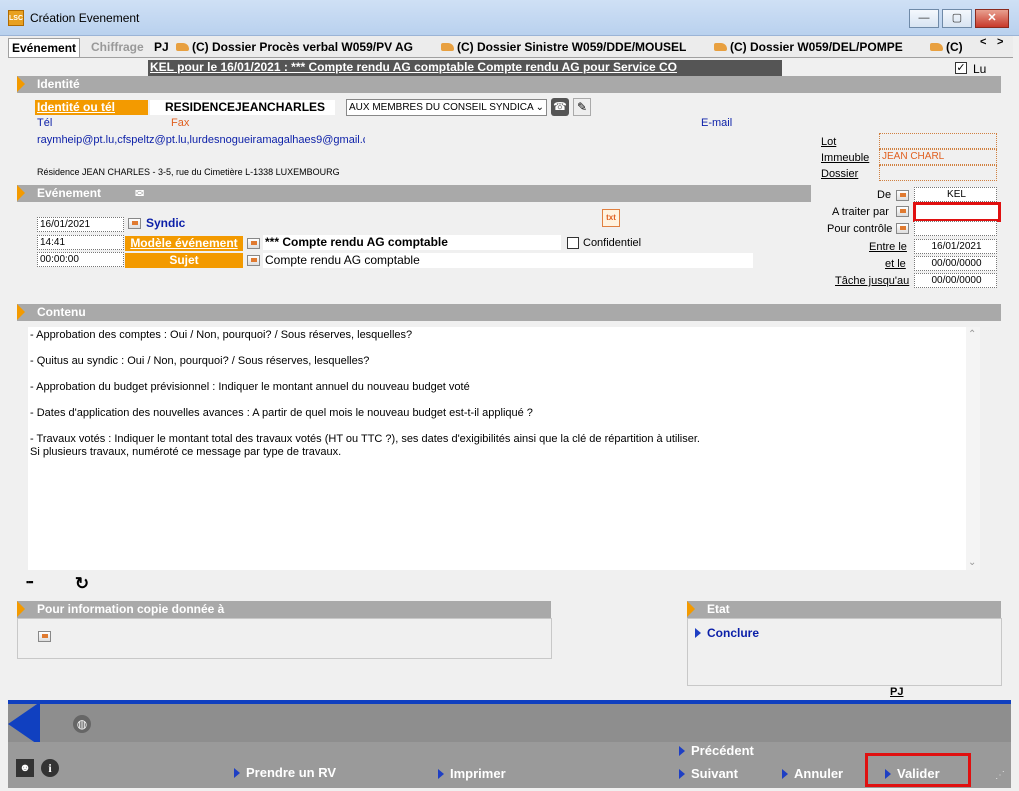  What do you see at coordinates (902, 211) in the screenshot?
I see `a-traiter-picker-button` at bounding box center [902, 211].